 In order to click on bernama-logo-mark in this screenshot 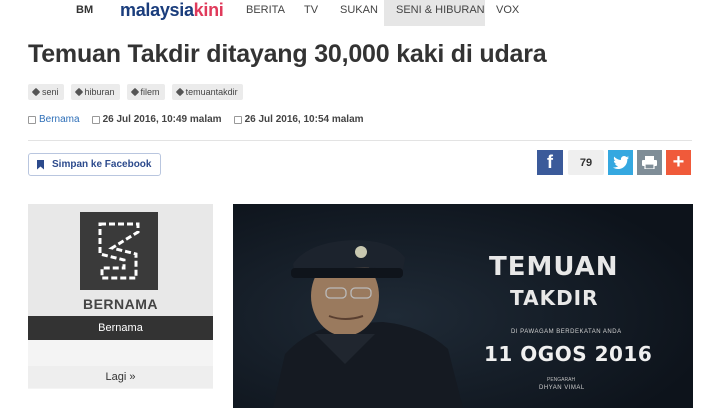, I will do `click(119, 251)`.